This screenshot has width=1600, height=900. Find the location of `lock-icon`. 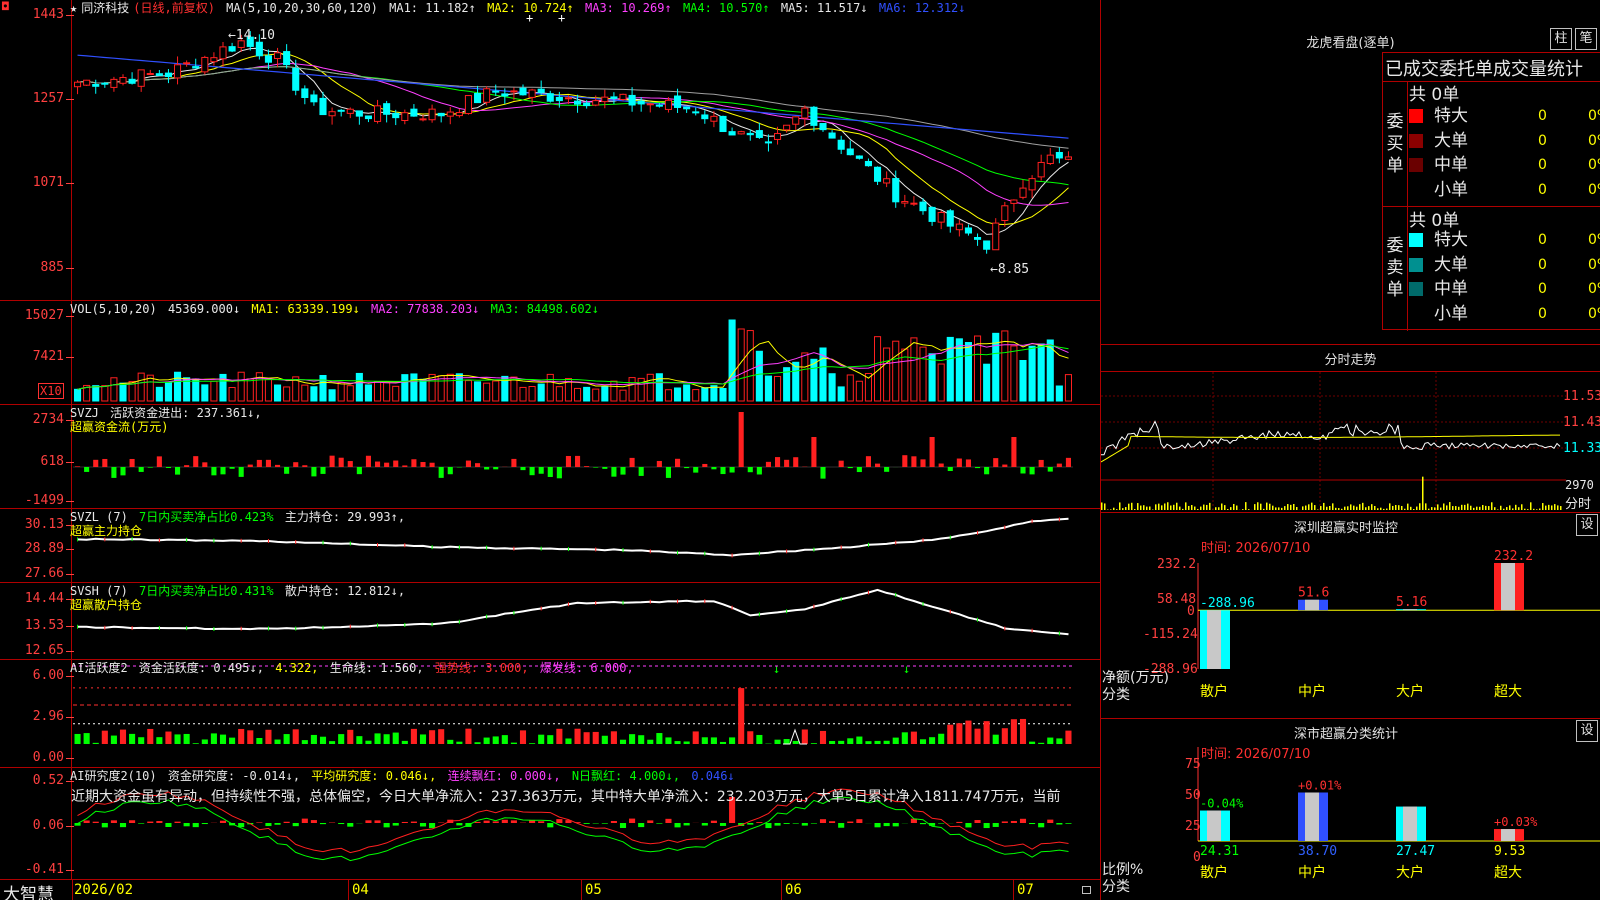

lock-icon is located at coordinates (1086, 890).